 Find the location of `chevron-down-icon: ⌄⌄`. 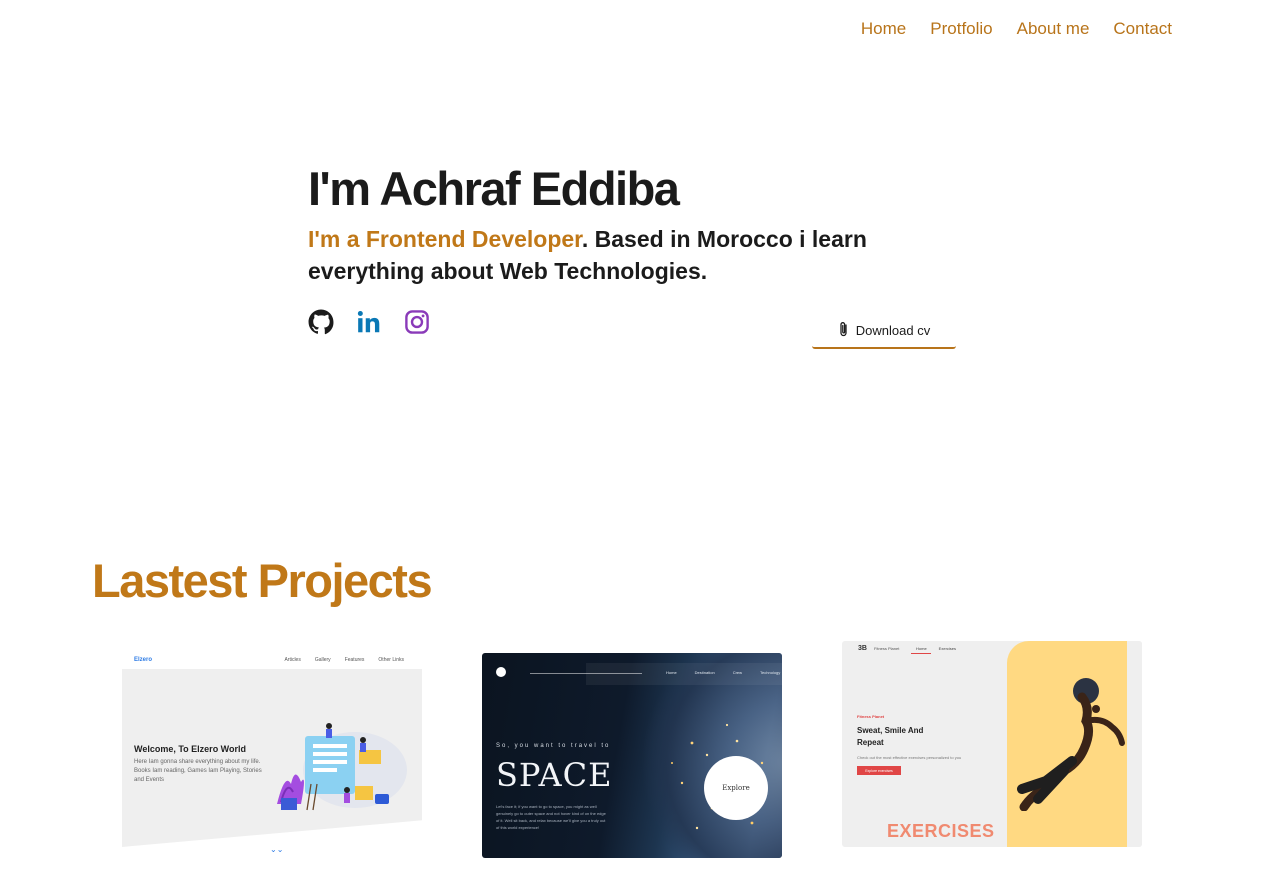

chevron-down-icon: ⌄⌄ is located at coordinates (276, 849).